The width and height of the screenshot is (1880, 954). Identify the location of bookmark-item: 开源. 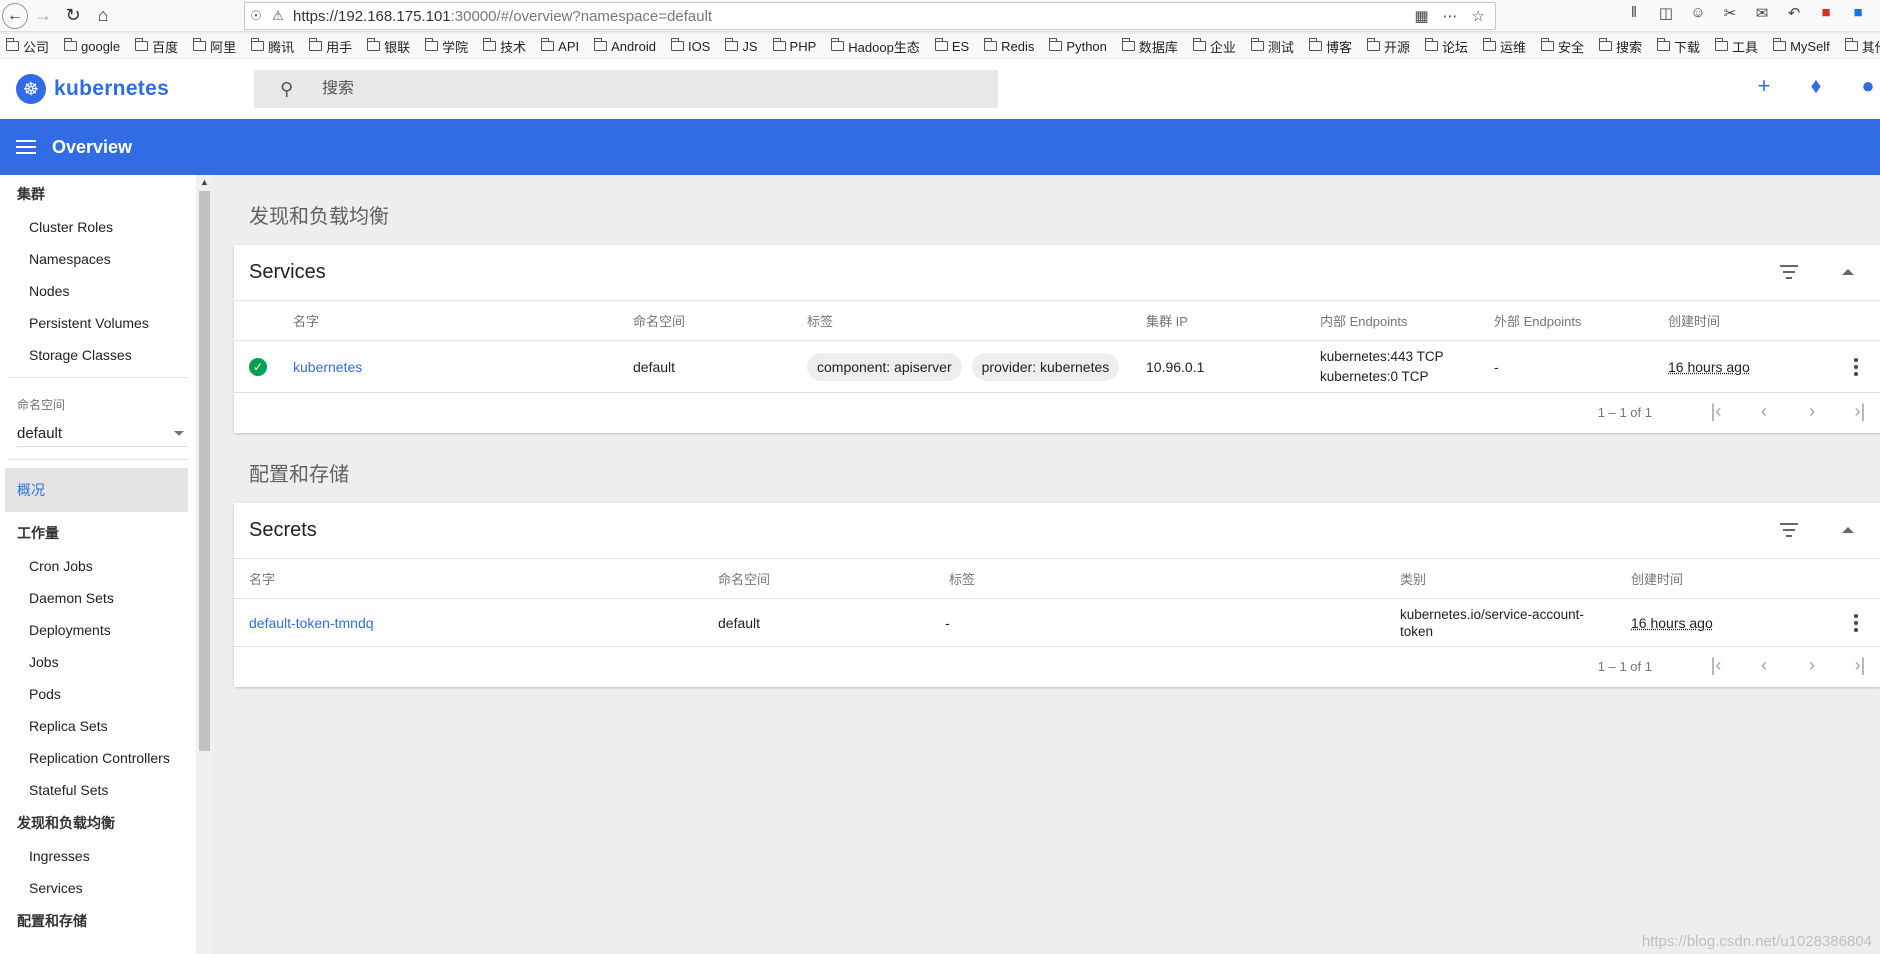
(1388, 46).